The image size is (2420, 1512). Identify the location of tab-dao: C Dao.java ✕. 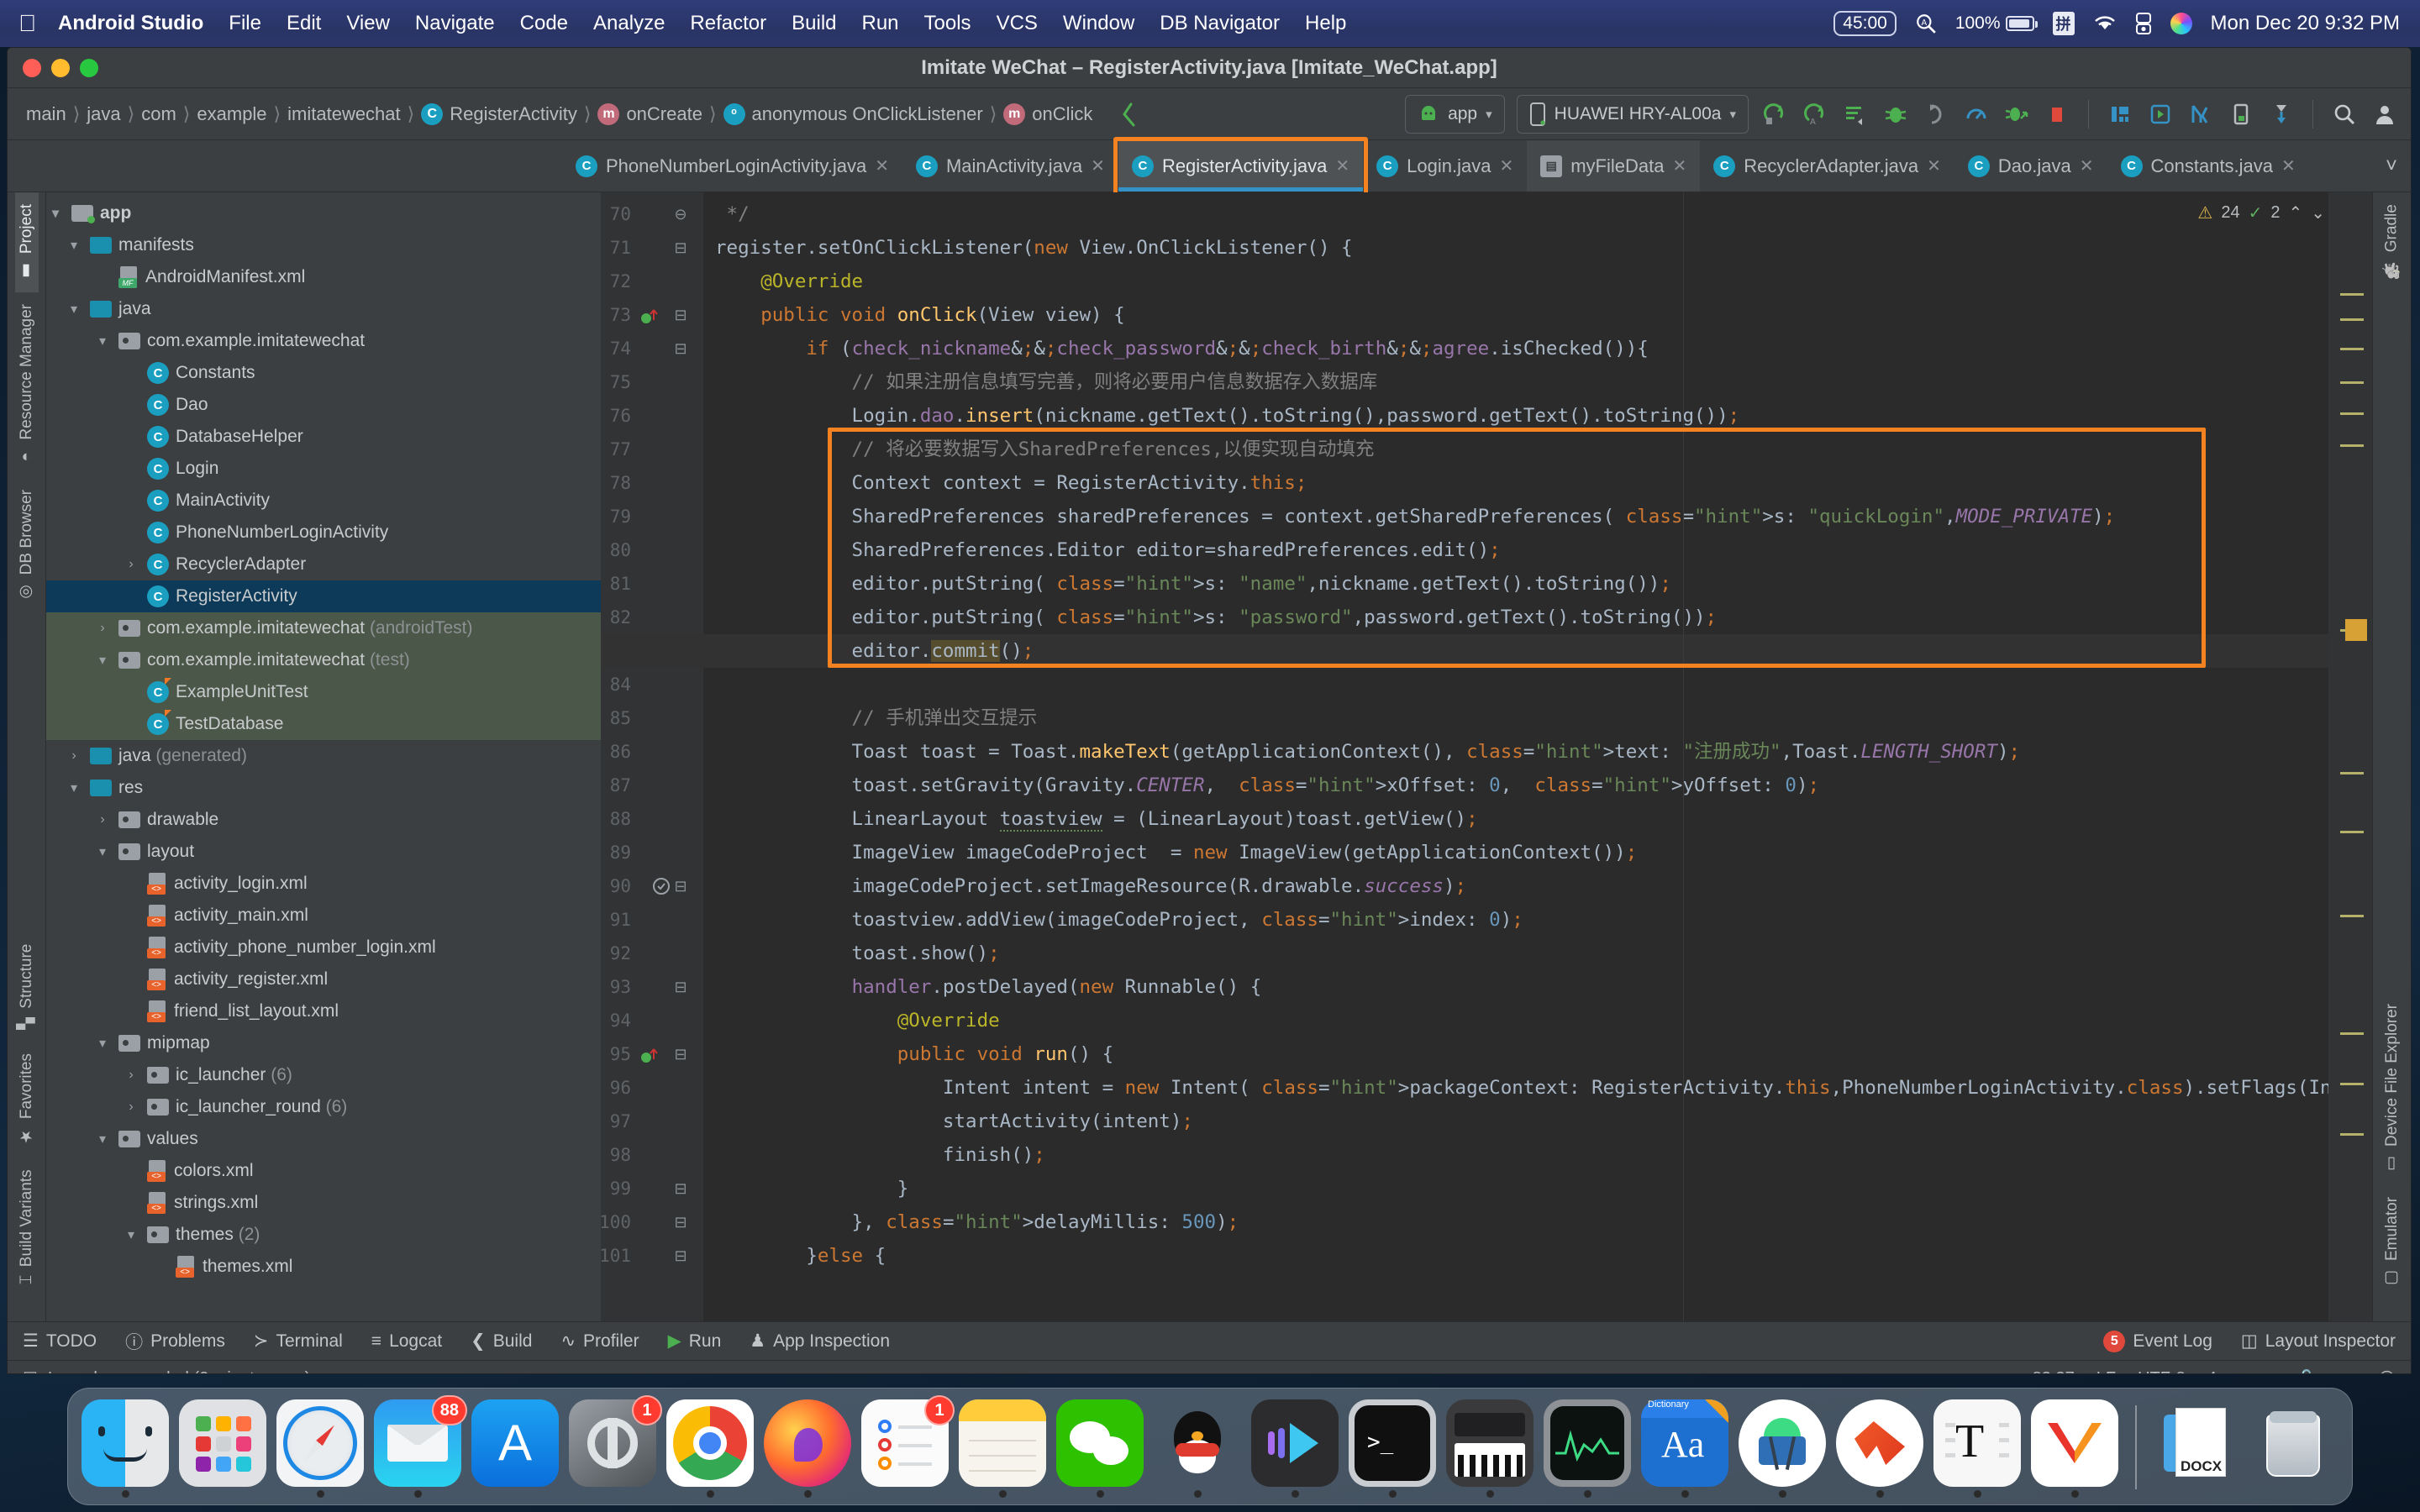
(2031, 166).